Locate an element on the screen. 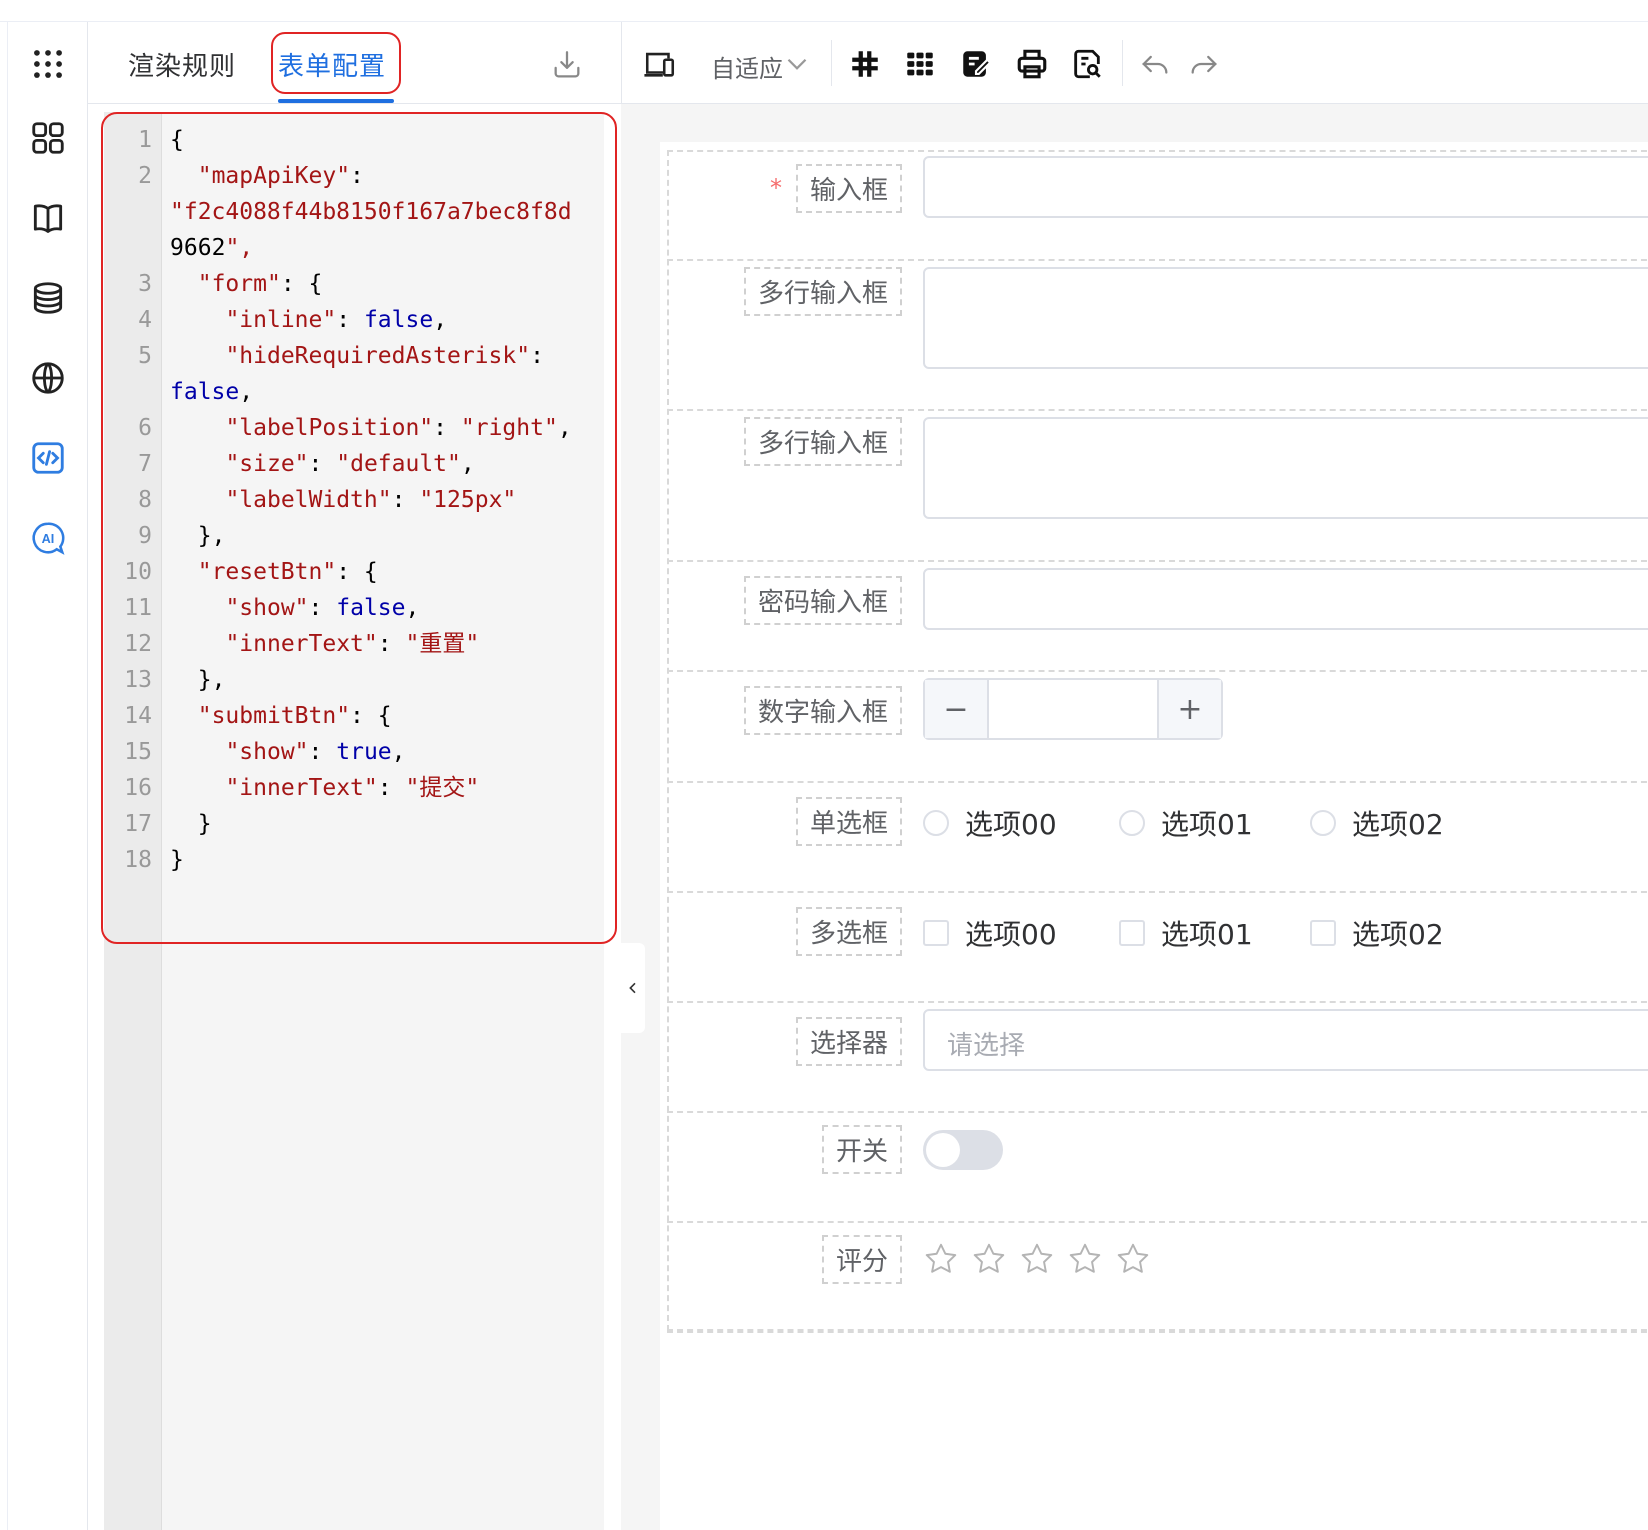 This screenshot has height=1530, width=1648. form-item-number: 数字输入框 − + is located at coordinates (1157, 727).